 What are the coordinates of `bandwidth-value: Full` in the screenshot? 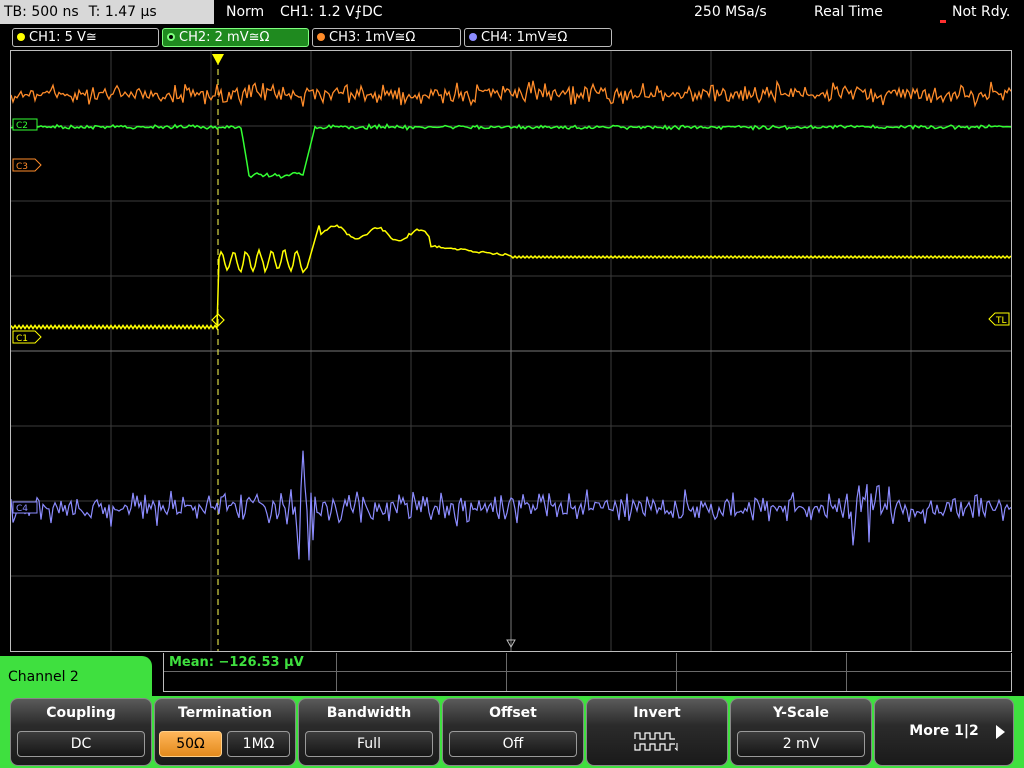 It's located at (369, 744).